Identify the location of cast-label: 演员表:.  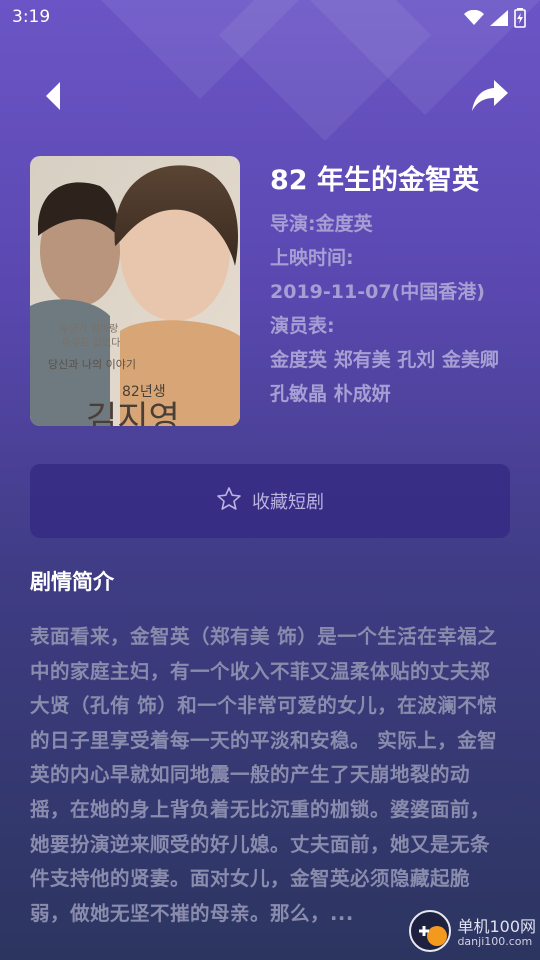
(302, 326).